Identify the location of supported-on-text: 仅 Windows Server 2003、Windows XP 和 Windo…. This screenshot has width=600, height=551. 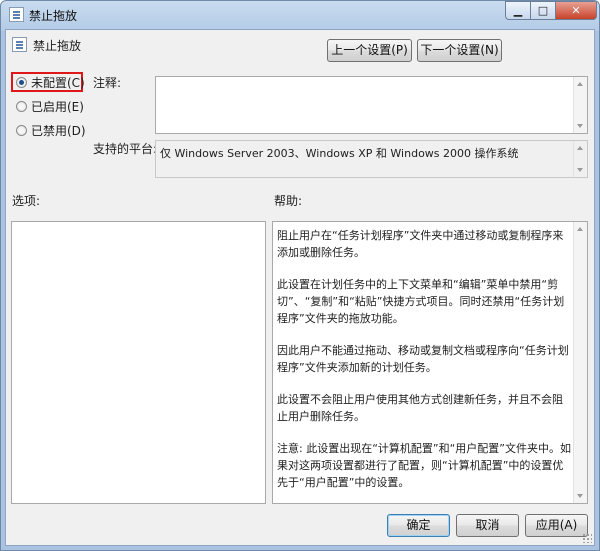
(339, 153).